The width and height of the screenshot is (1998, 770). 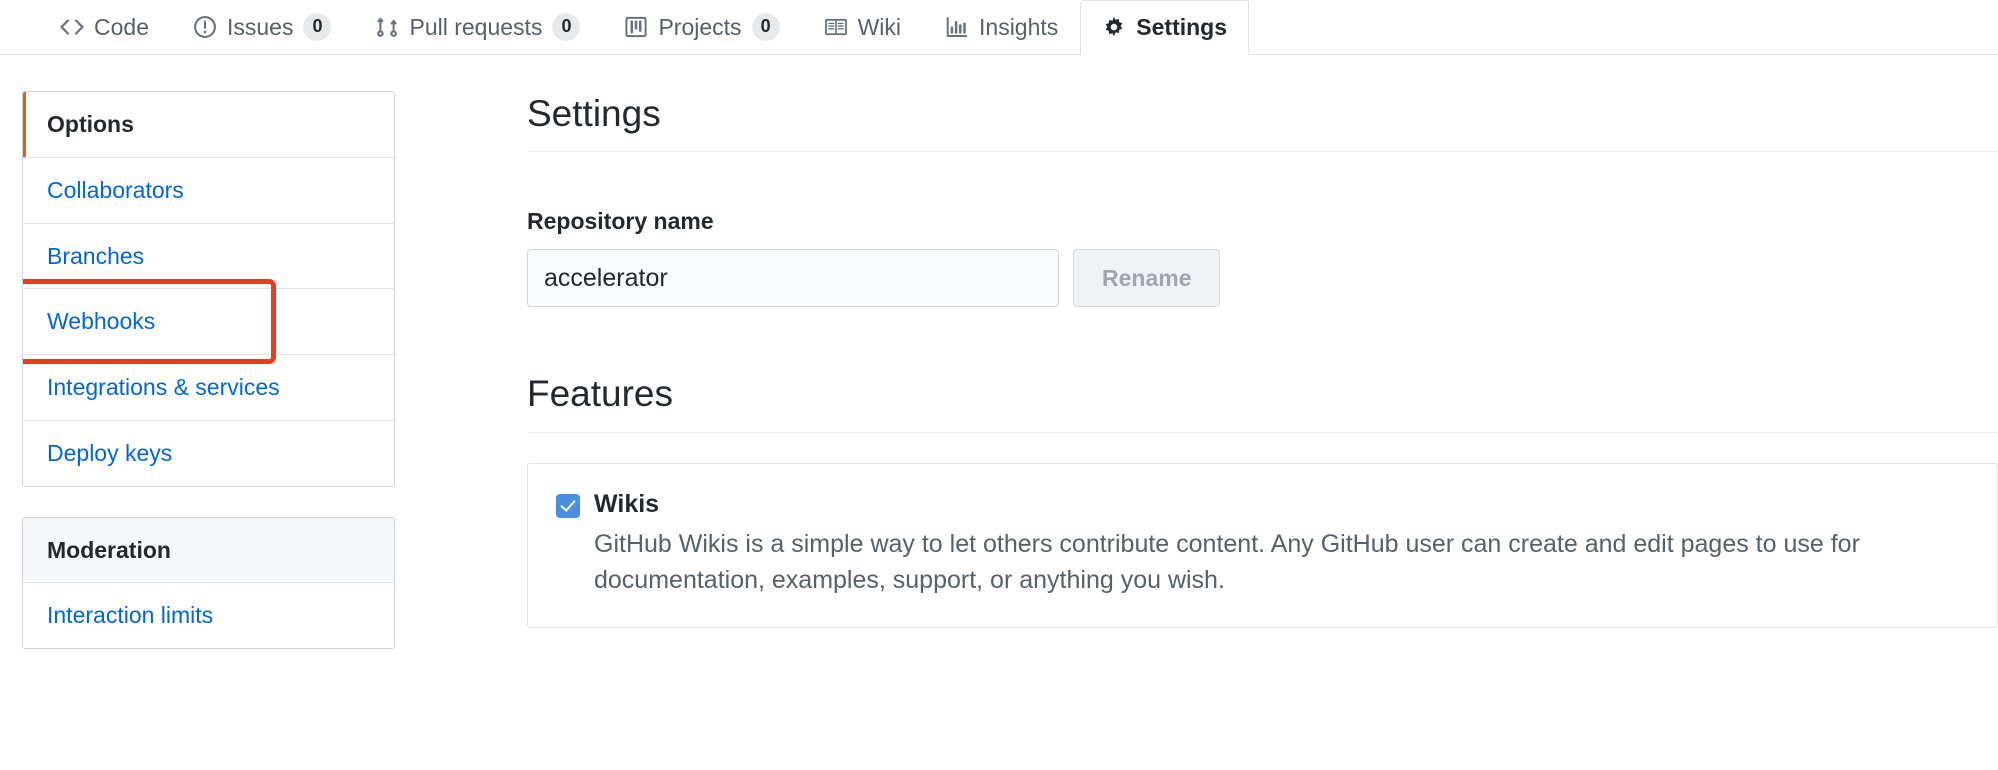 What do you see at coordinates (121, 26) in the screenshot?
I see `tab-code-label: Code` at bounding box center [121, 26].